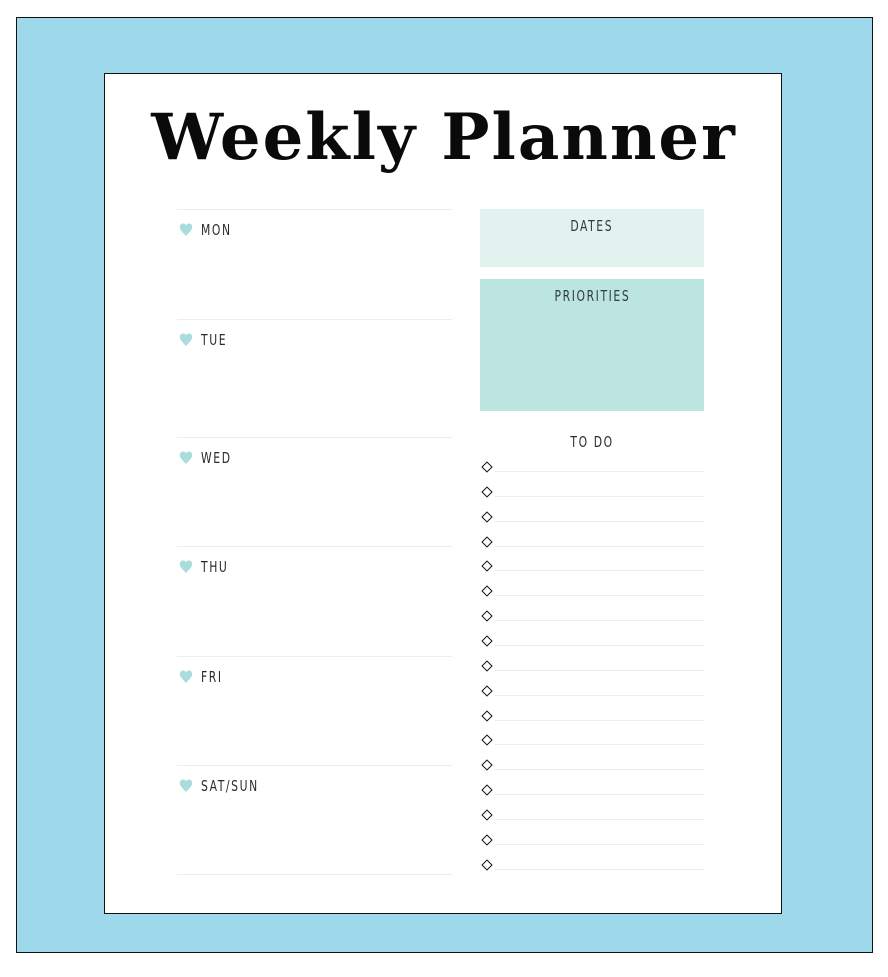 Image resolution: width=888 pixels, height=977 pixels. What do you see at coordinates (314, 264) in the screenshot?
I see `day-section: MON` at bounding box center [314, 264].